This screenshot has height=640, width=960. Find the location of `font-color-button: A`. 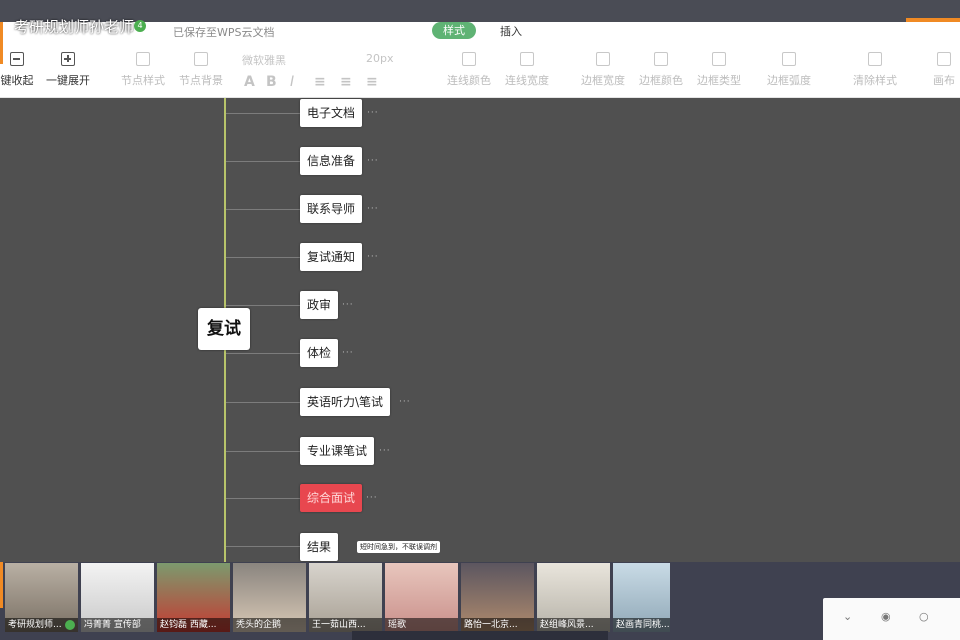

font-color-button: A is located at coordinates (249, 82).